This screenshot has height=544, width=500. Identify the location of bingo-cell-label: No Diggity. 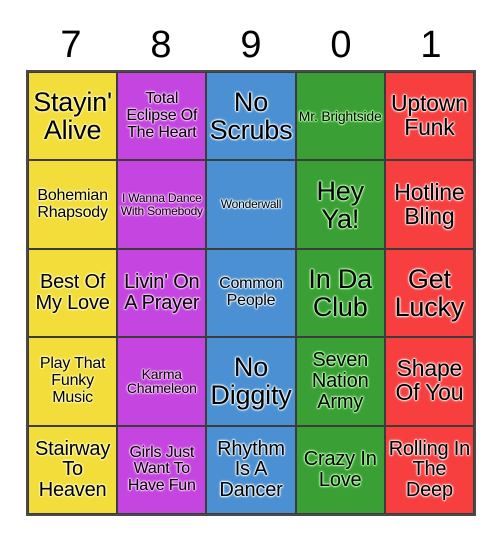
(251, 381).